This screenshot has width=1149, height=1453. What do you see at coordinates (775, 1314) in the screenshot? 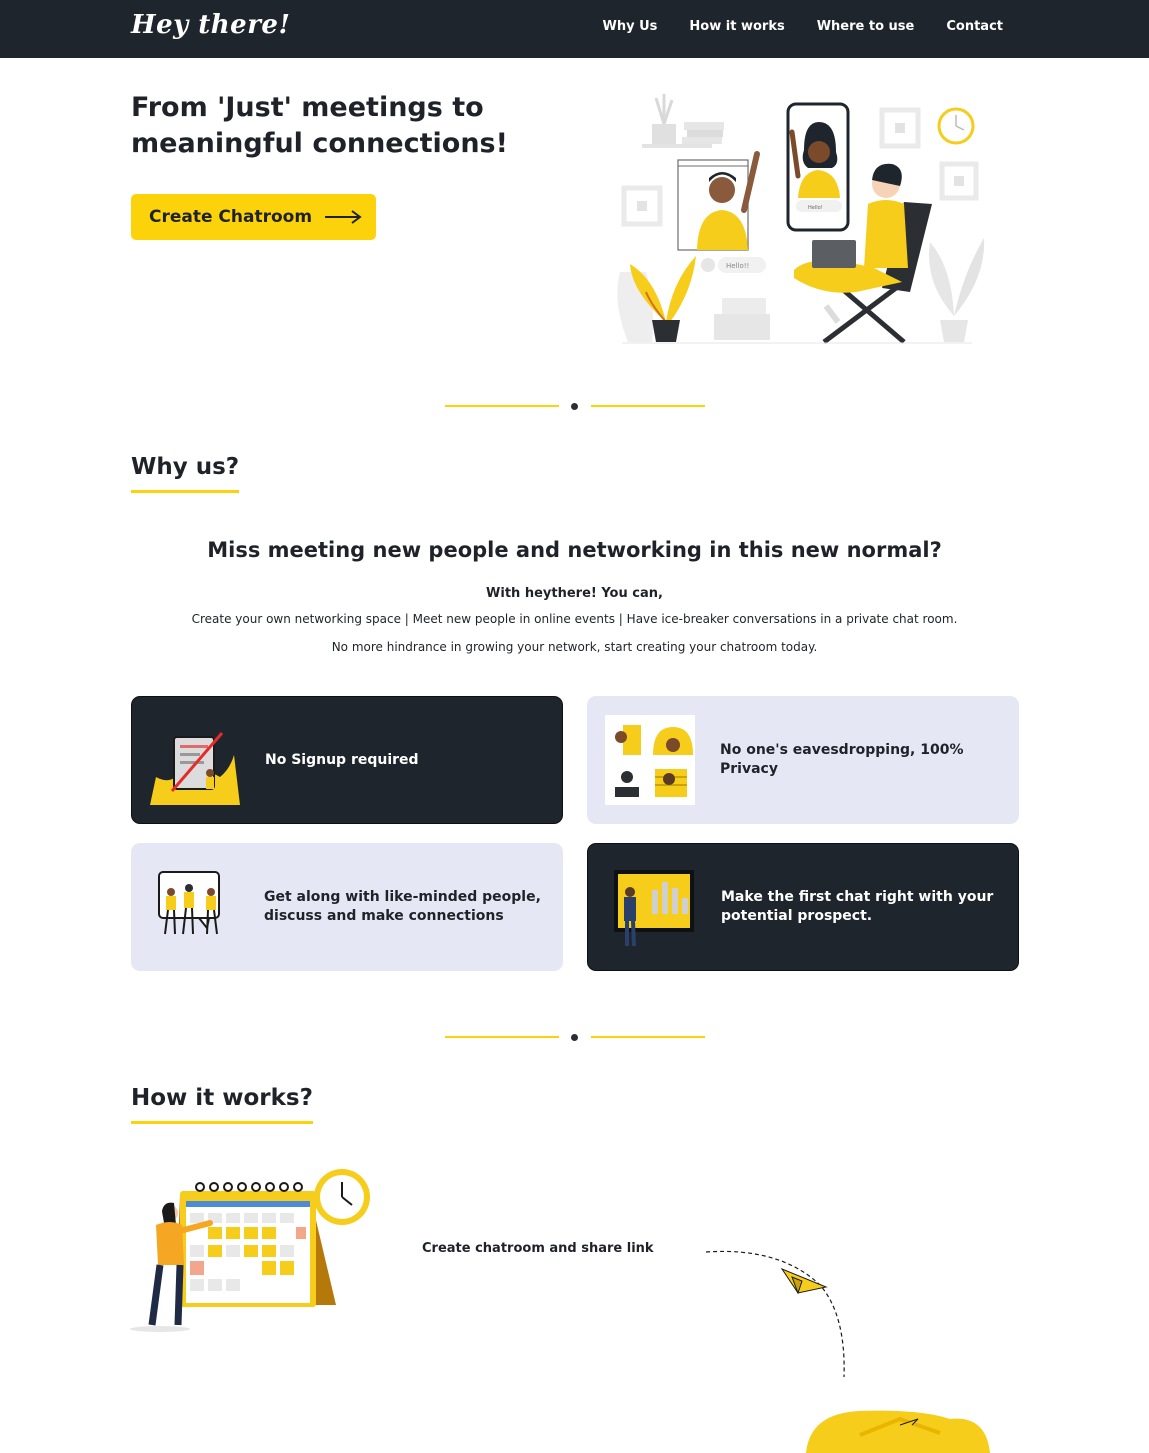
I see `paper-plane-path-illustration` at bounding box center [775, 1314].